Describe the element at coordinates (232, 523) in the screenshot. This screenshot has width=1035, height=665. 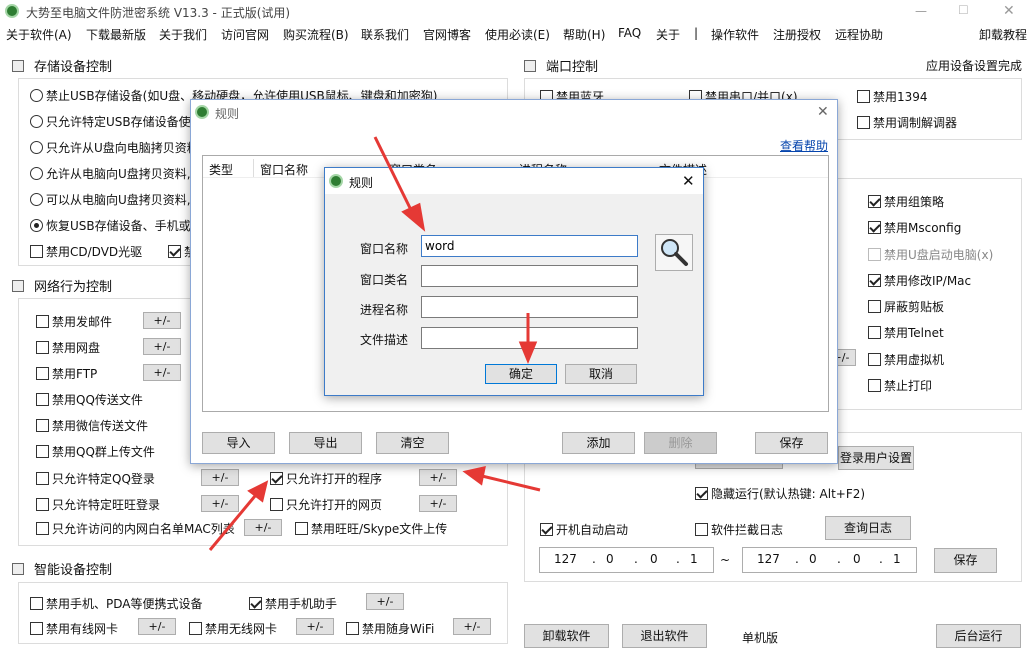
I see `arrow-to-allowed-programs` at that location.